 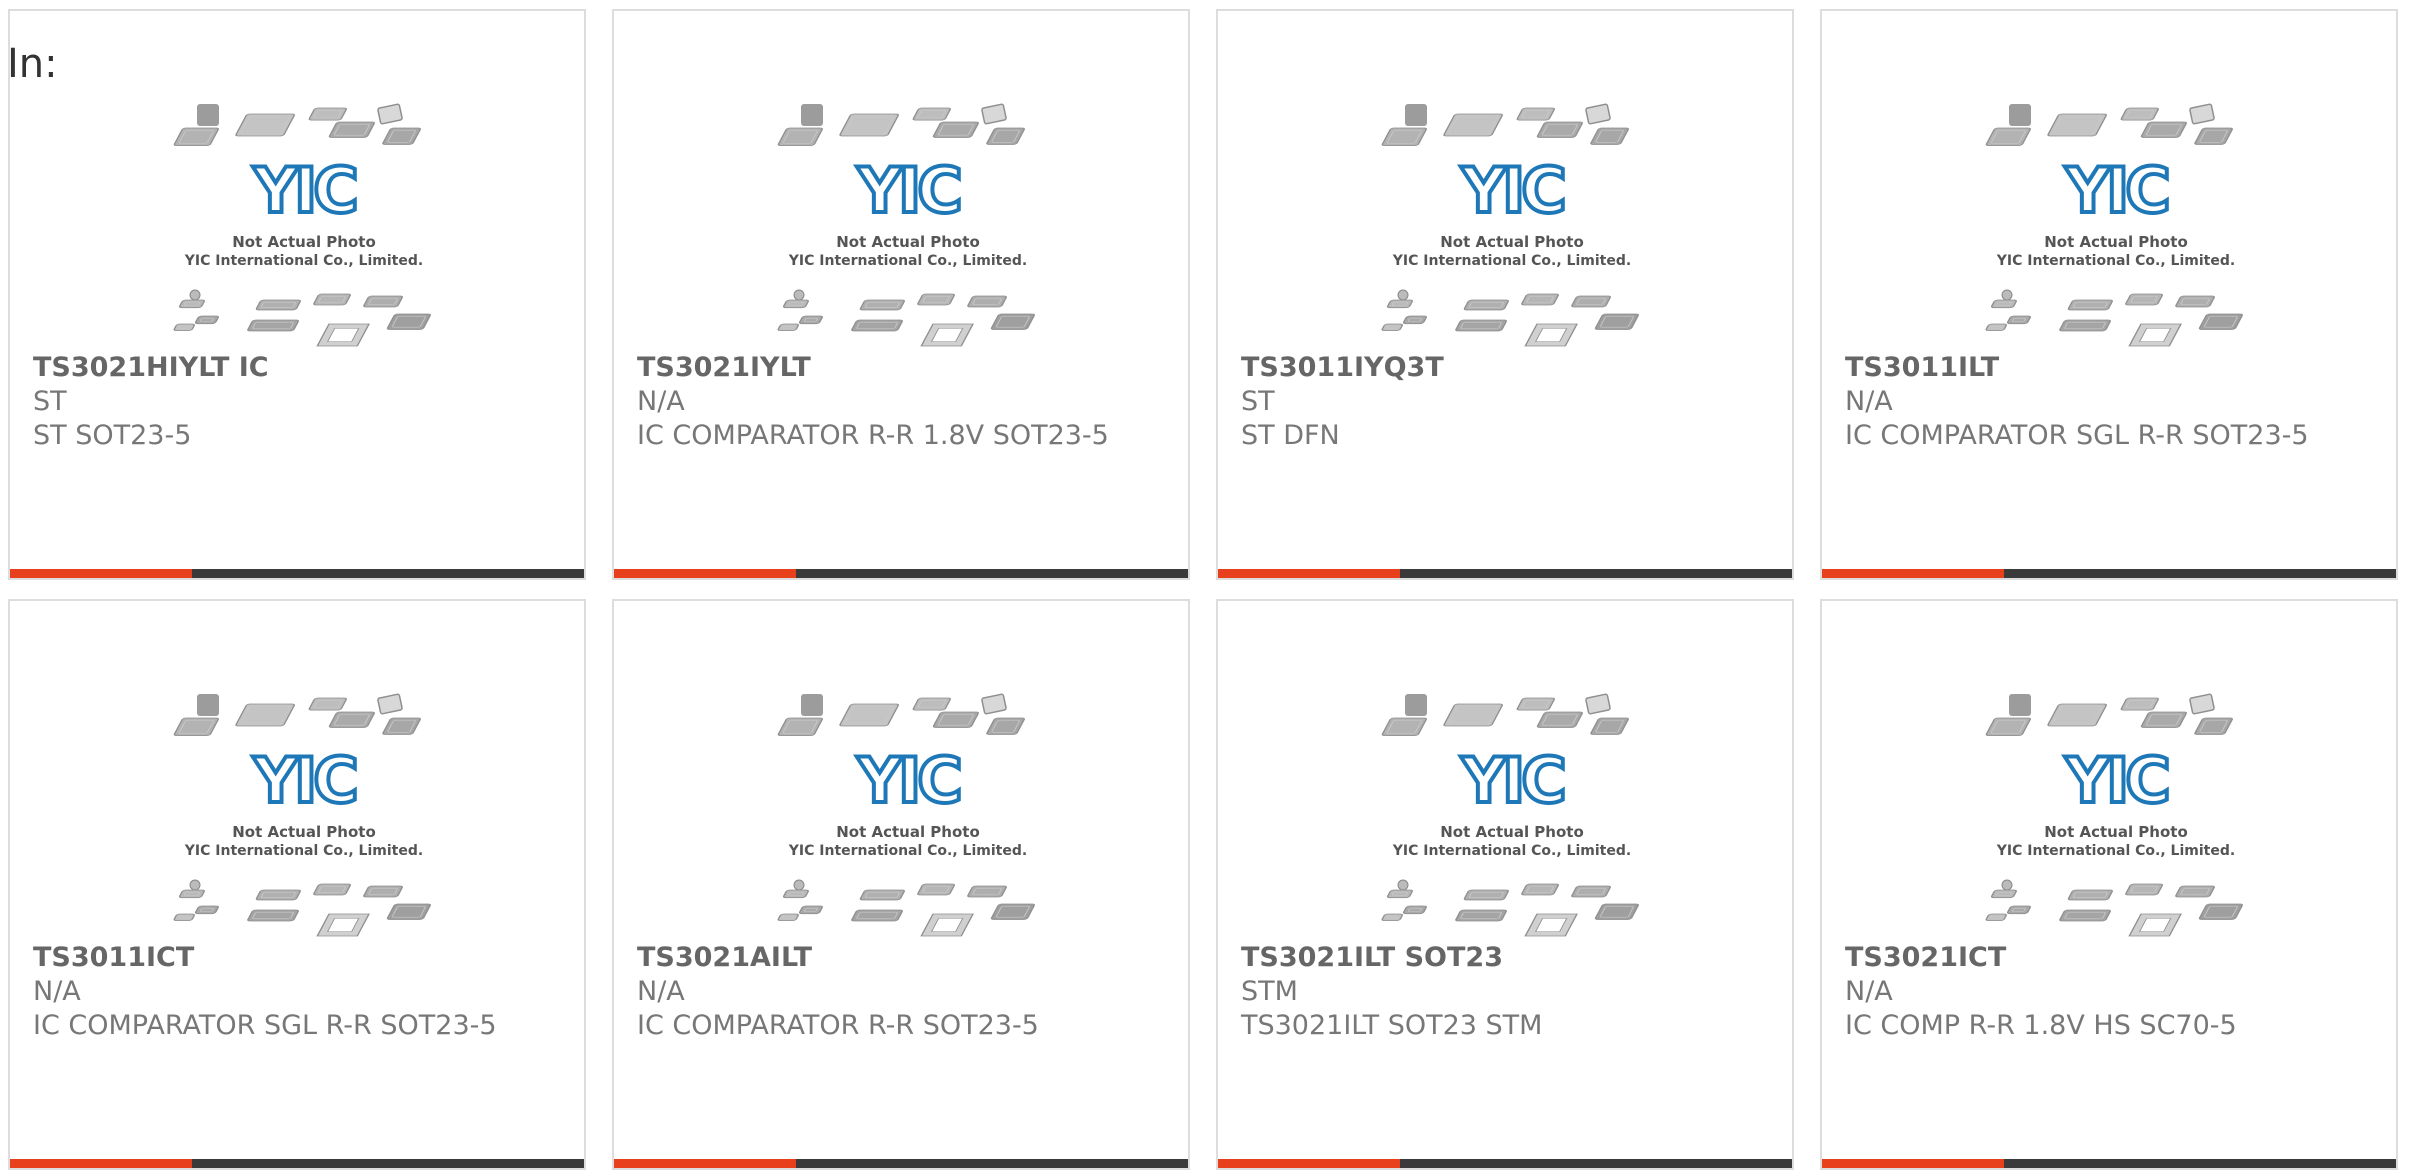 What do you see at coordinates (1926, 957) in the screenshot?
I see `product-part-number: TS3021ICT` at bounding box center [1926, 957].